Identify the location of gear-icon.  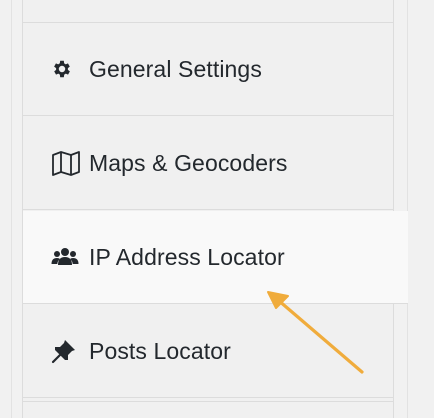
(66, 69).